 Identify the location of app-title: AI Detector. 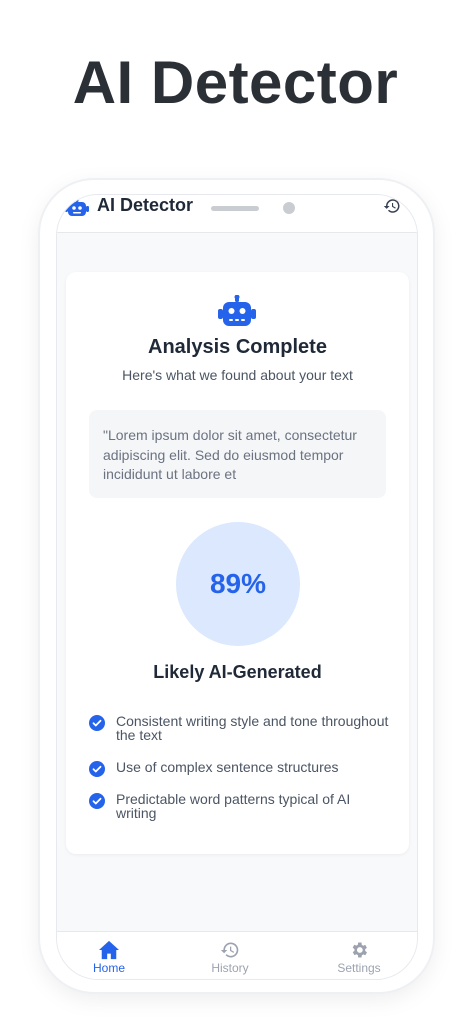
(145, 205).